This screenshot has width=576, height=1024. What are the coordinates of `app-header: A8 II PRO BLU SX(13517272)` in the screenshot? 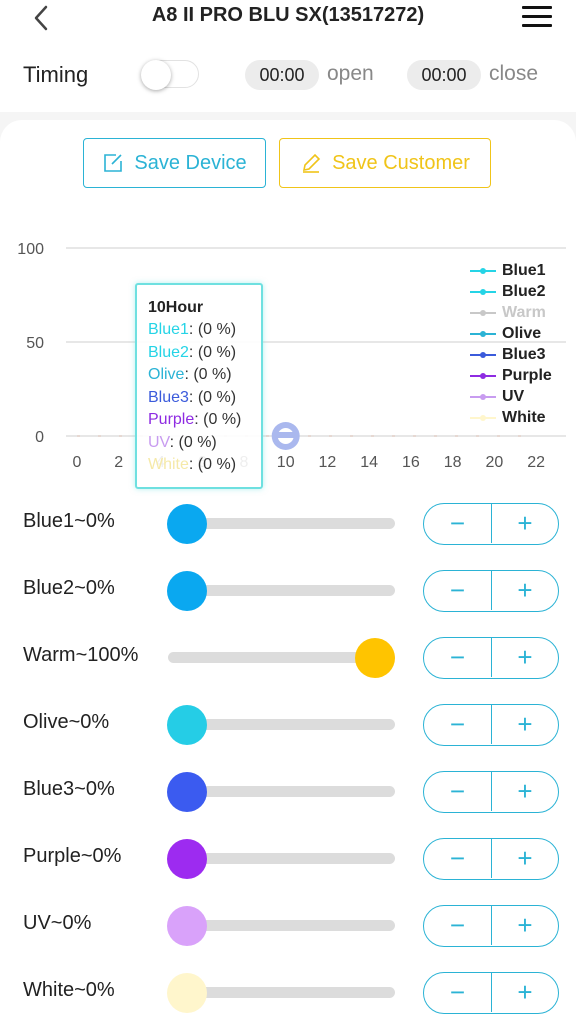 It's located at (288, 28).